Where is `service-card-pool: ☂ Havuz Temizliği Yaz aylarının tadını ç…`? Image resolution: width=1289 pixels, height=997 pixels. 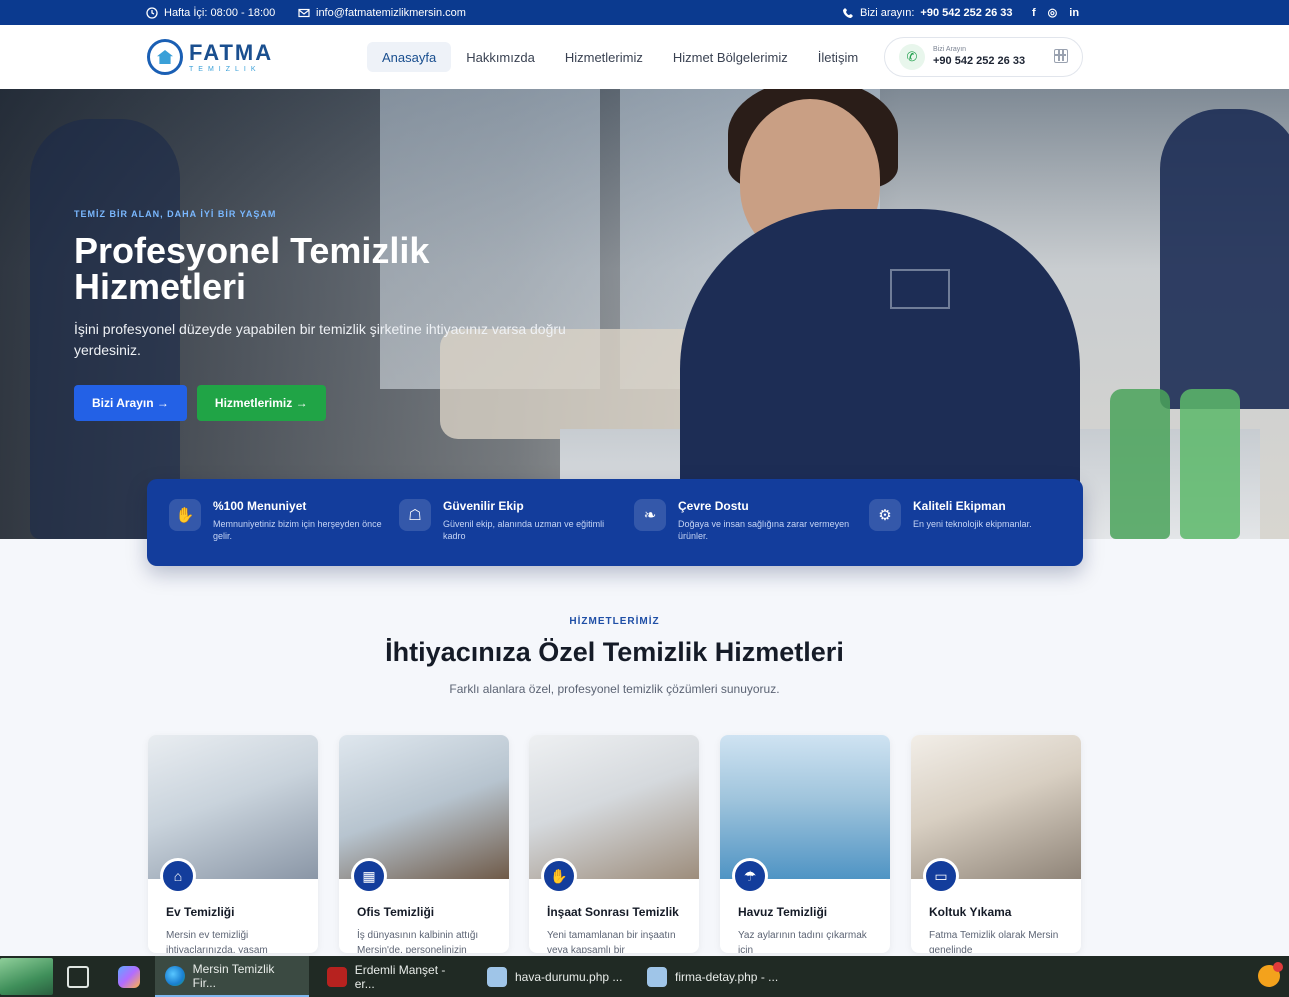 service-card-pool: ☂ Havuz Temizliği Yaz aylarının tadını ç… is located at coordinates (805, 844).